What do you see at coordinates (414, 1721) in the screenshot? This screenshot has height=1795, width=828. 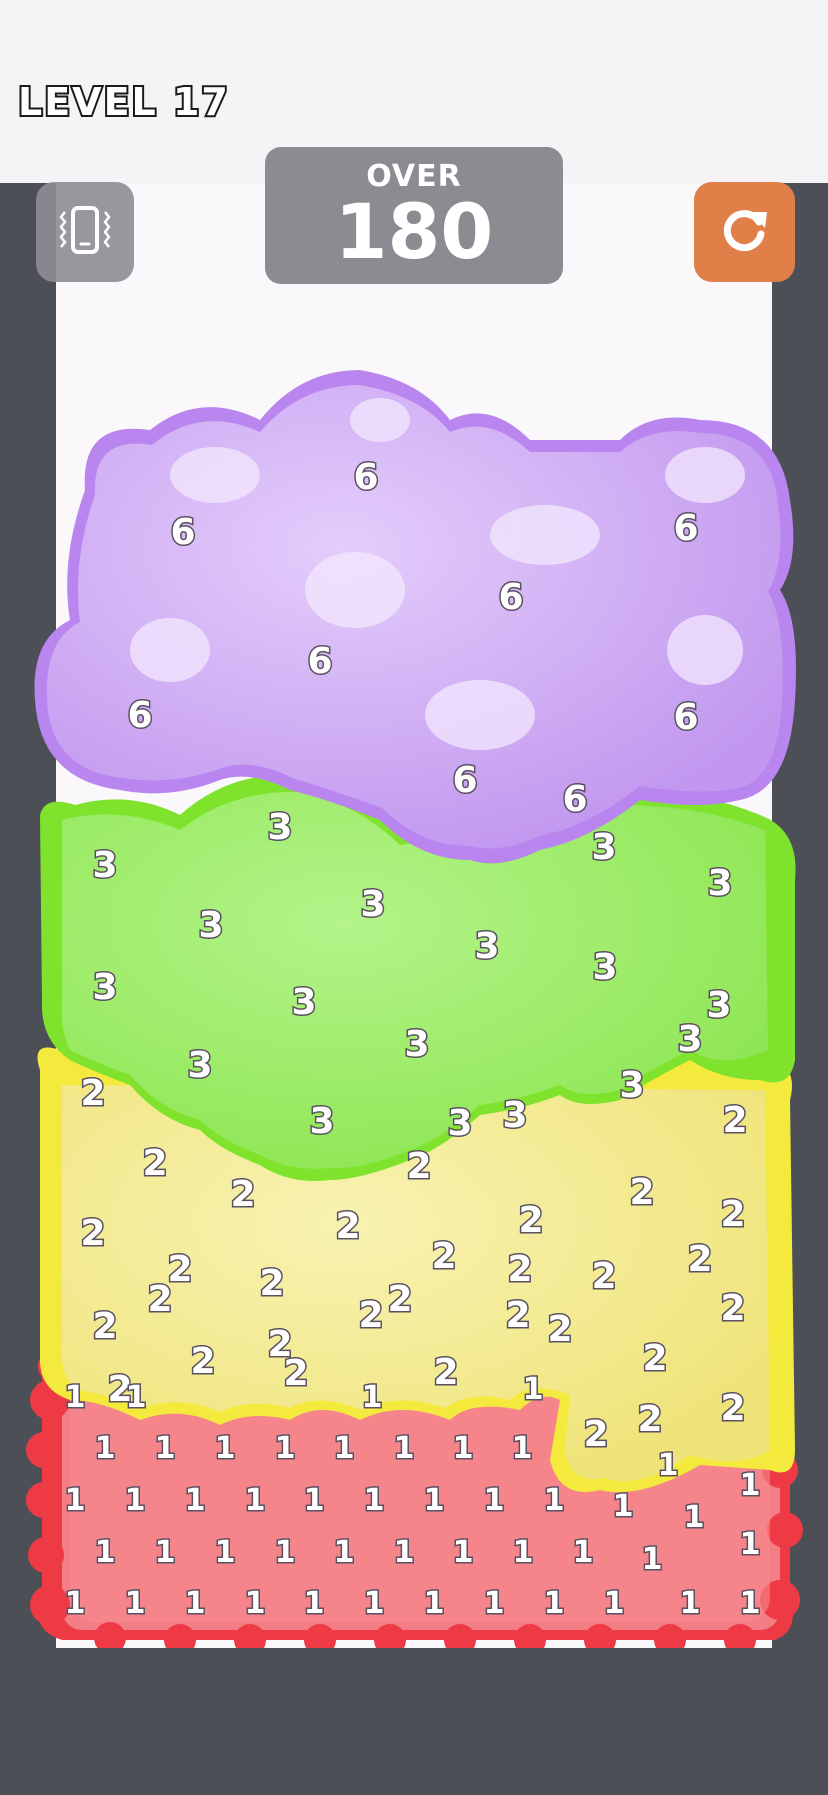 I see `floor` at bounding box center [414, 1721].